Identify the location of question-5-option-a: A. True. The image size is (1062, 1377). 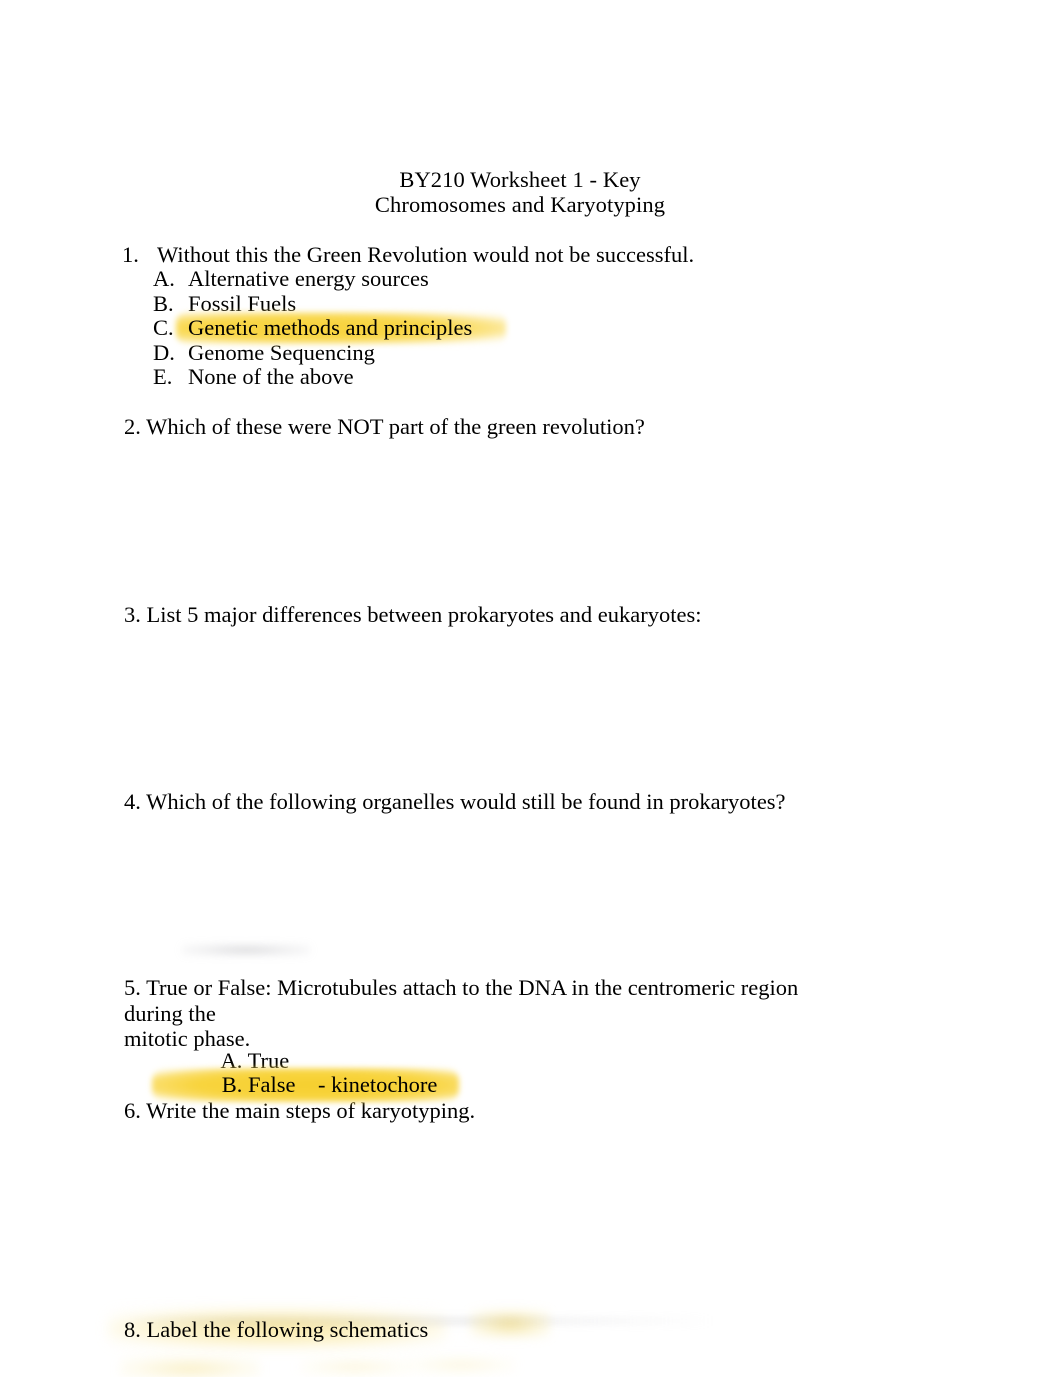
(312, 1048).